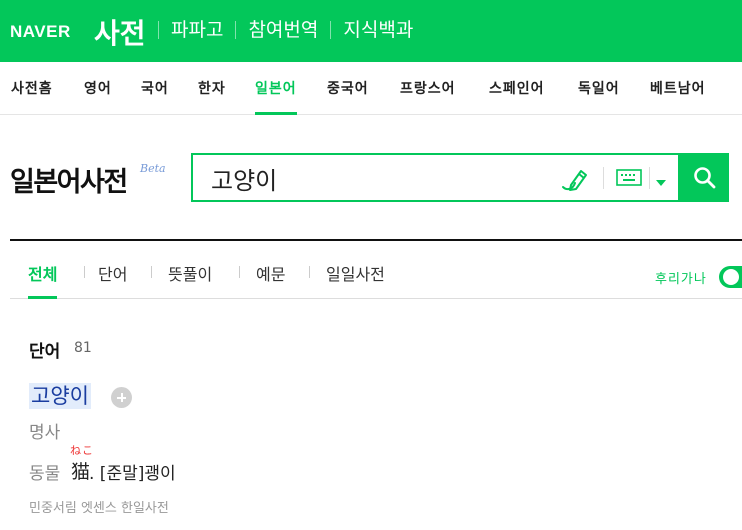  Describe the element at coordinates (381, 178) in the screenshot. I see `search-input` at that location.